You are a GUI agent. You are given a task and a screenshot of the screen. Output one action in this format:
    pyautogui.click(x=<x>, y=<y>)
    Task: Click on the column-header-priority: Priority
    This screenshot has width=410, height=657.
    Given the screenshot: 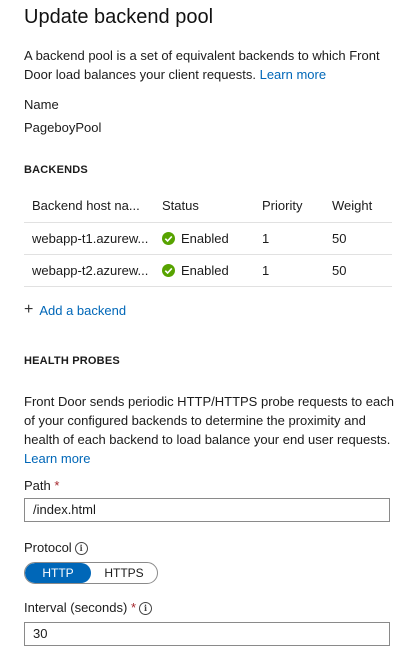 What is the action you would take?
    pyautogui.click(x=289, y=205)
    